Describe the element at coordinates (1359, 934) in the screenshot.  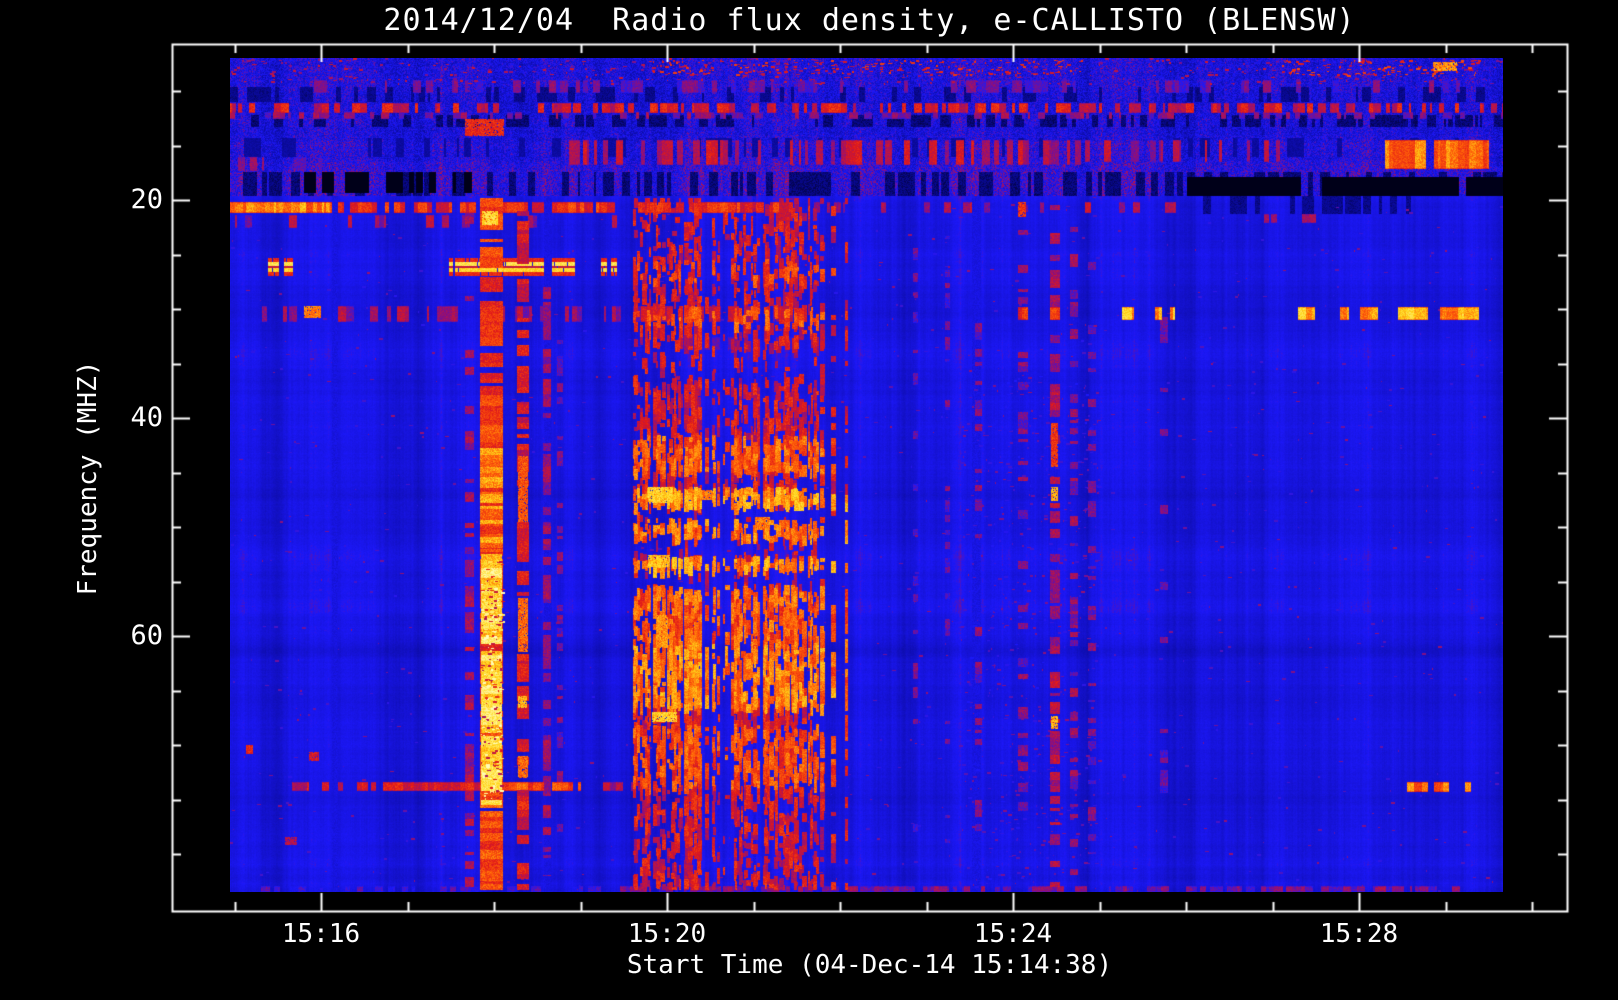
I see `x-tick-label-1528: 15:28` at that location.